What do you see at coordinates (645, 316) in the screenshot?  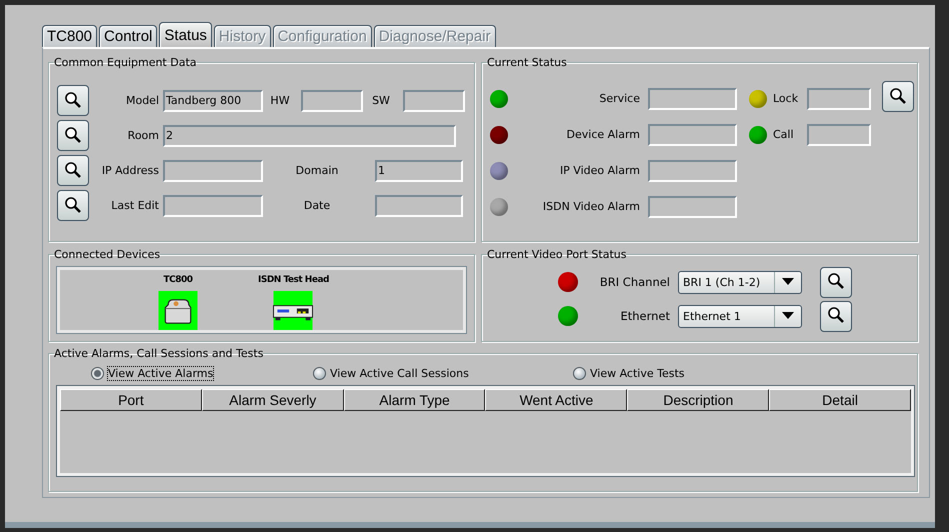 I see `port-label: Ethernet` at bounding box center [645, 316].